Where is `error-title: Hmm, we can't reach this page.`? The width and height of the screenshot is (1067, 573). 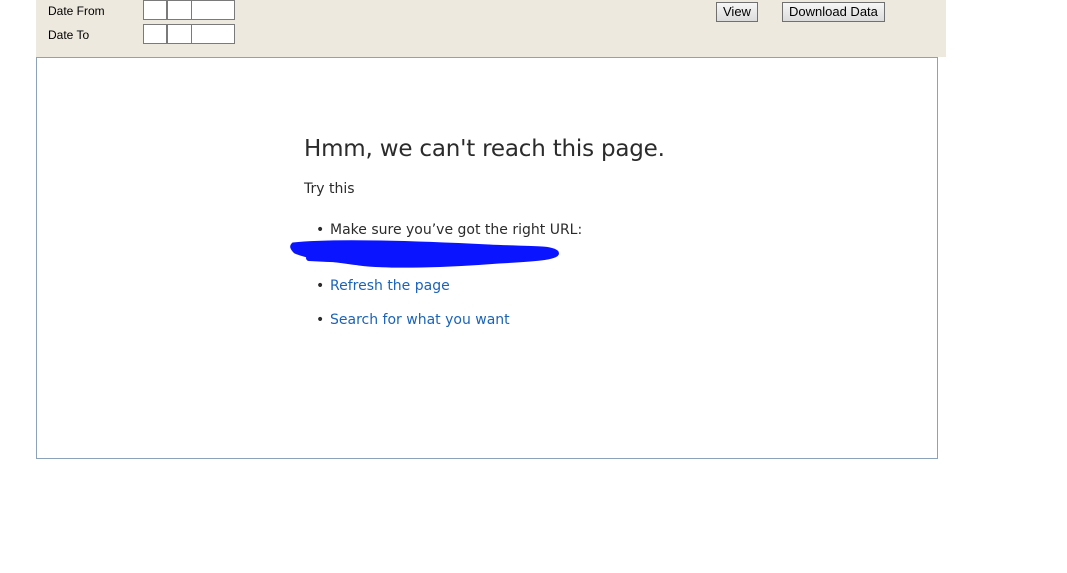 error-title: Hmm, we can't reach this page. is located at coordinates (484, 149).